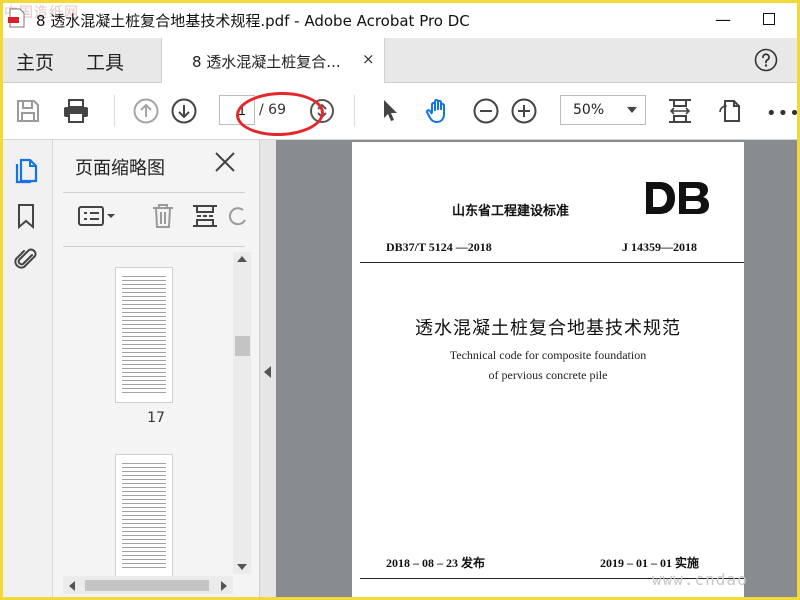 This screenshot has height=600, width=800. Describe the element at coordinates (242, 413) in the screenshot. I see `vertical-scrollbar` at that location.